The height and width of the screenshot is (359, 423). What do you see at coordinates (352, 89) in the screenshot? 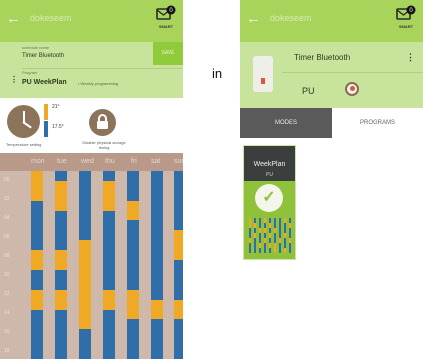
I see `mode-indicator-icon` at bounding box center [352, 89].